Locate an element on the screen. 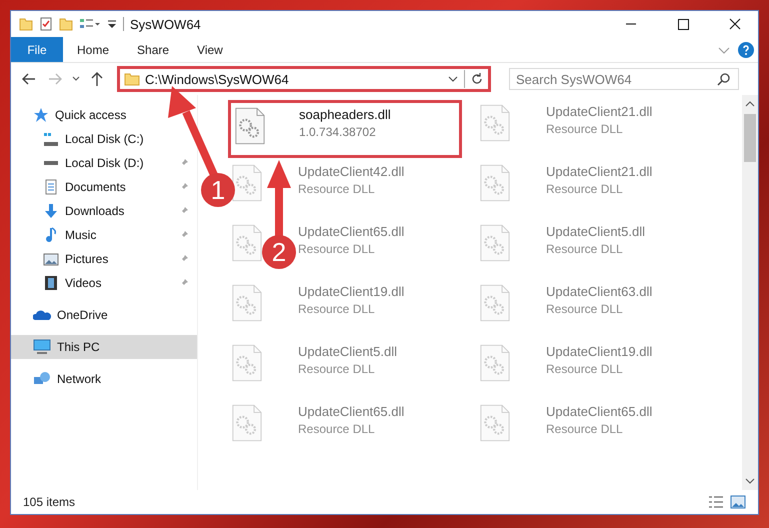  ribbon-tab: Home is located at coordinates (93, 49).